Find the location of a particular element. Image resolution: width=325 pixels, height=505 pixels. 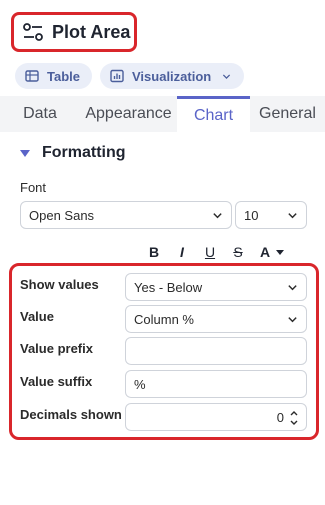

formatting-section-toggle: Formatting is located at coordinates (73, 153).